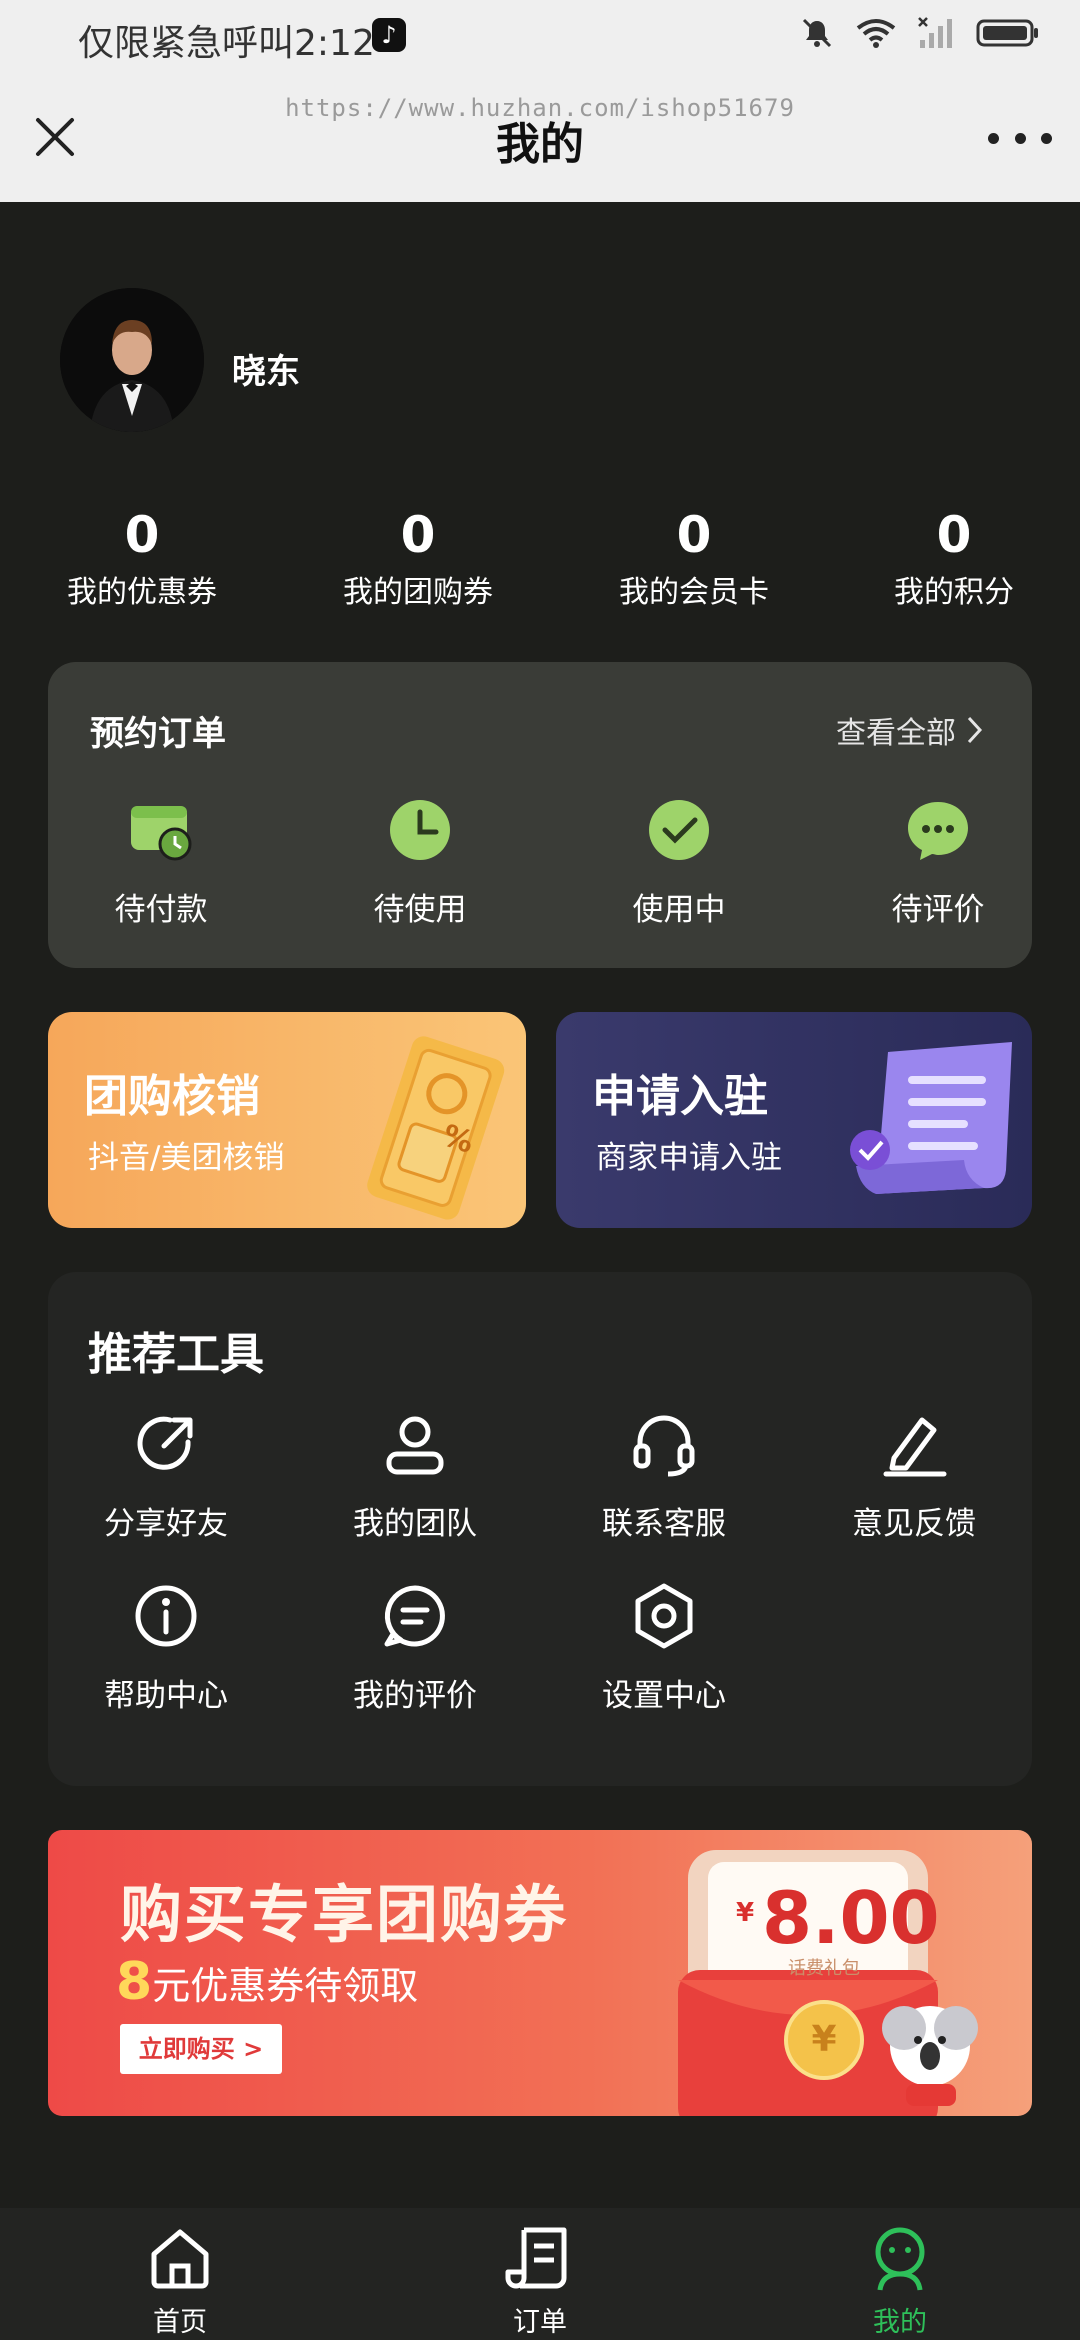 Image resolution: width=1080 pixels, height=2340 pixels. Describe the element at coordinates (664, 1696) in the screenshot. I see `tool-label: 设置中心` at that location.